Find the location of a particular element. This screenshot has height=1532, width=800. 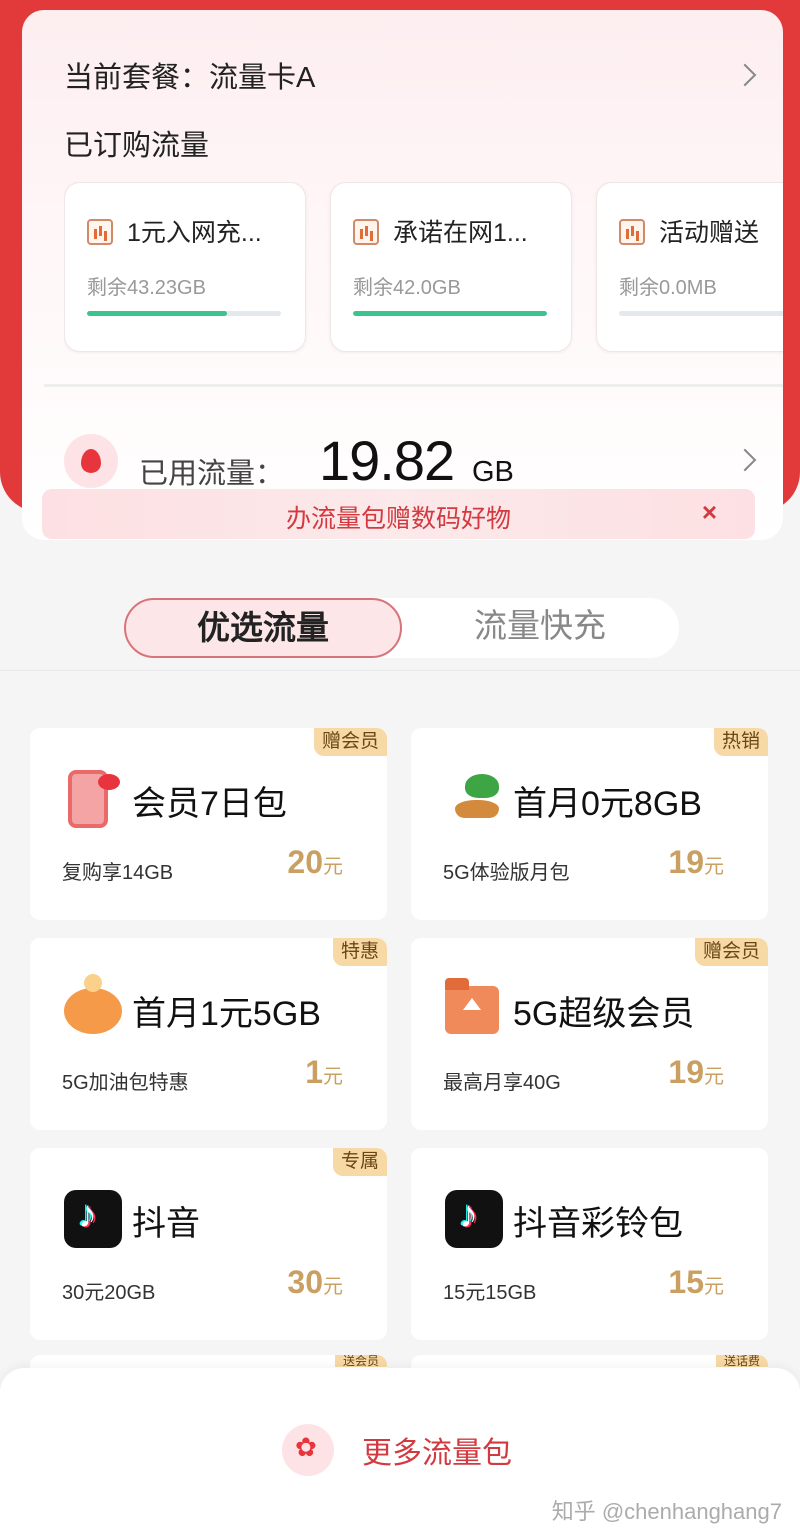

bottom-bar: 更多流量包 知乎 @chenhanghang7 is located at coordinates (400, 1450).